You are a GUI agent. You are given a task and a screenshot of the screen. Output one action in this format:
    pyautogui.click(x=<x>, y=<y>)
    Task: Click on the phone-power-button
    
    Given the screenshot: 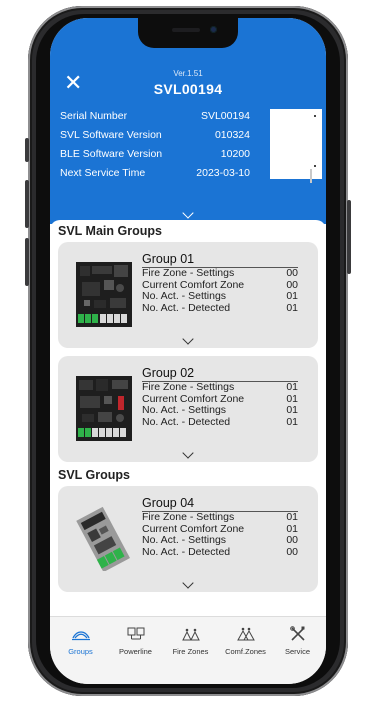 What is the action you would take?
    pyautogui.click(x=349, y=237)
    